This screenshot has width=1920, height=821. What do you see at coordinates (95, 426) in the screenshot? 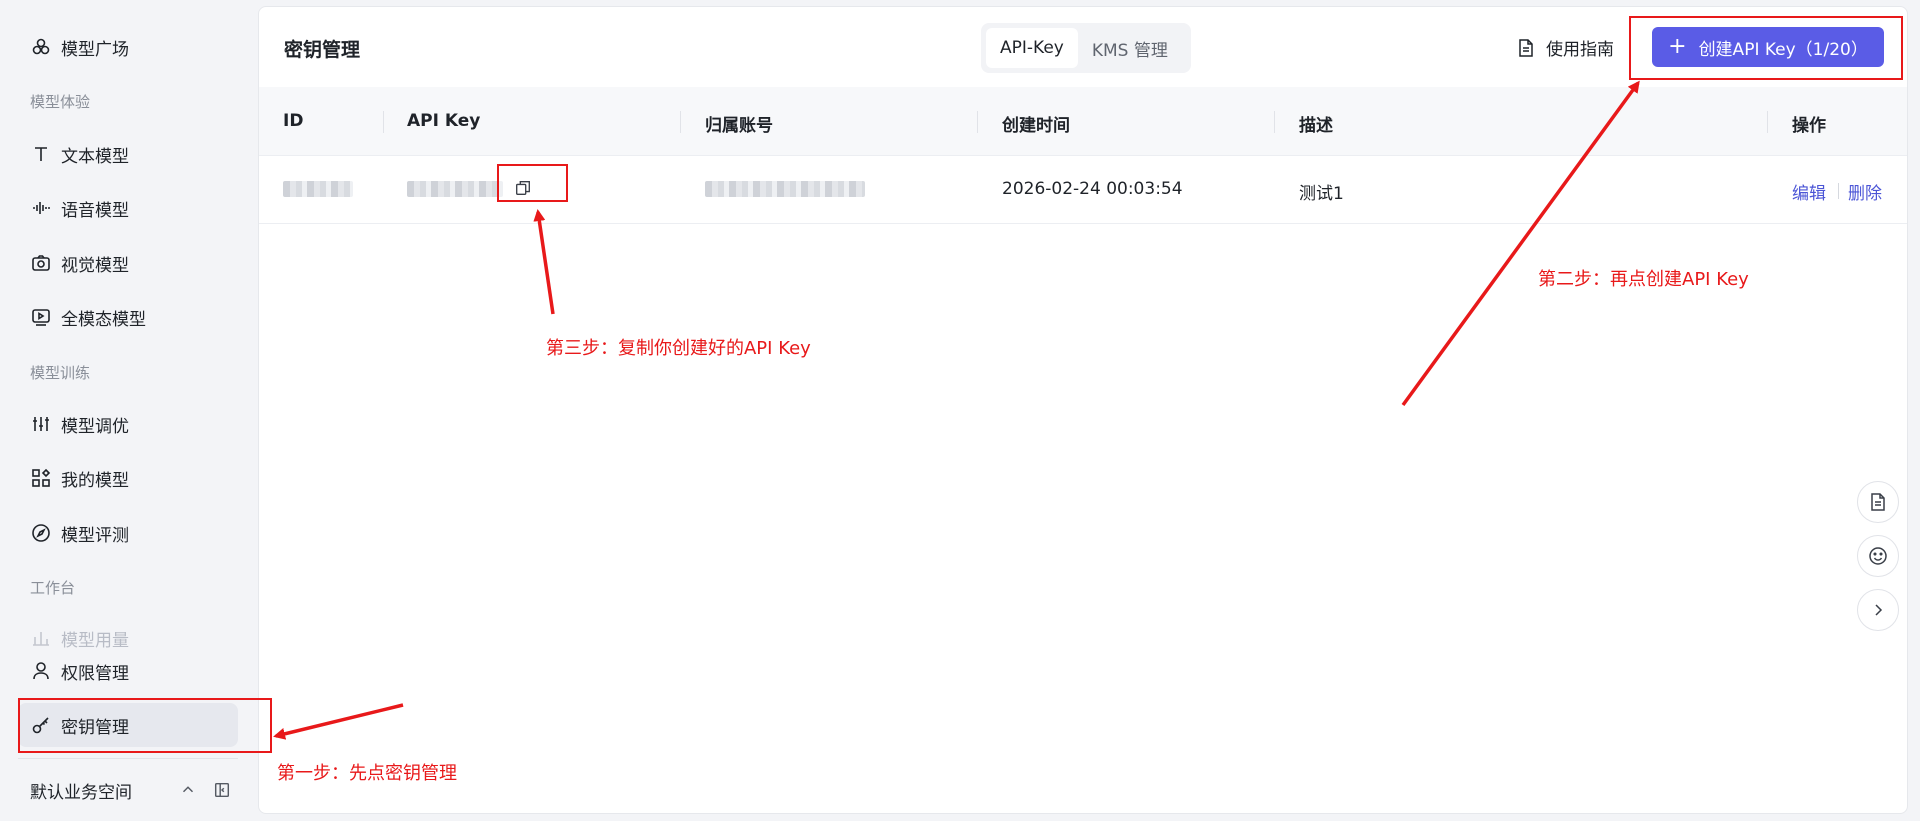
I see `sidebar-item-label: 模型调优` at bounding box center [95, 426].